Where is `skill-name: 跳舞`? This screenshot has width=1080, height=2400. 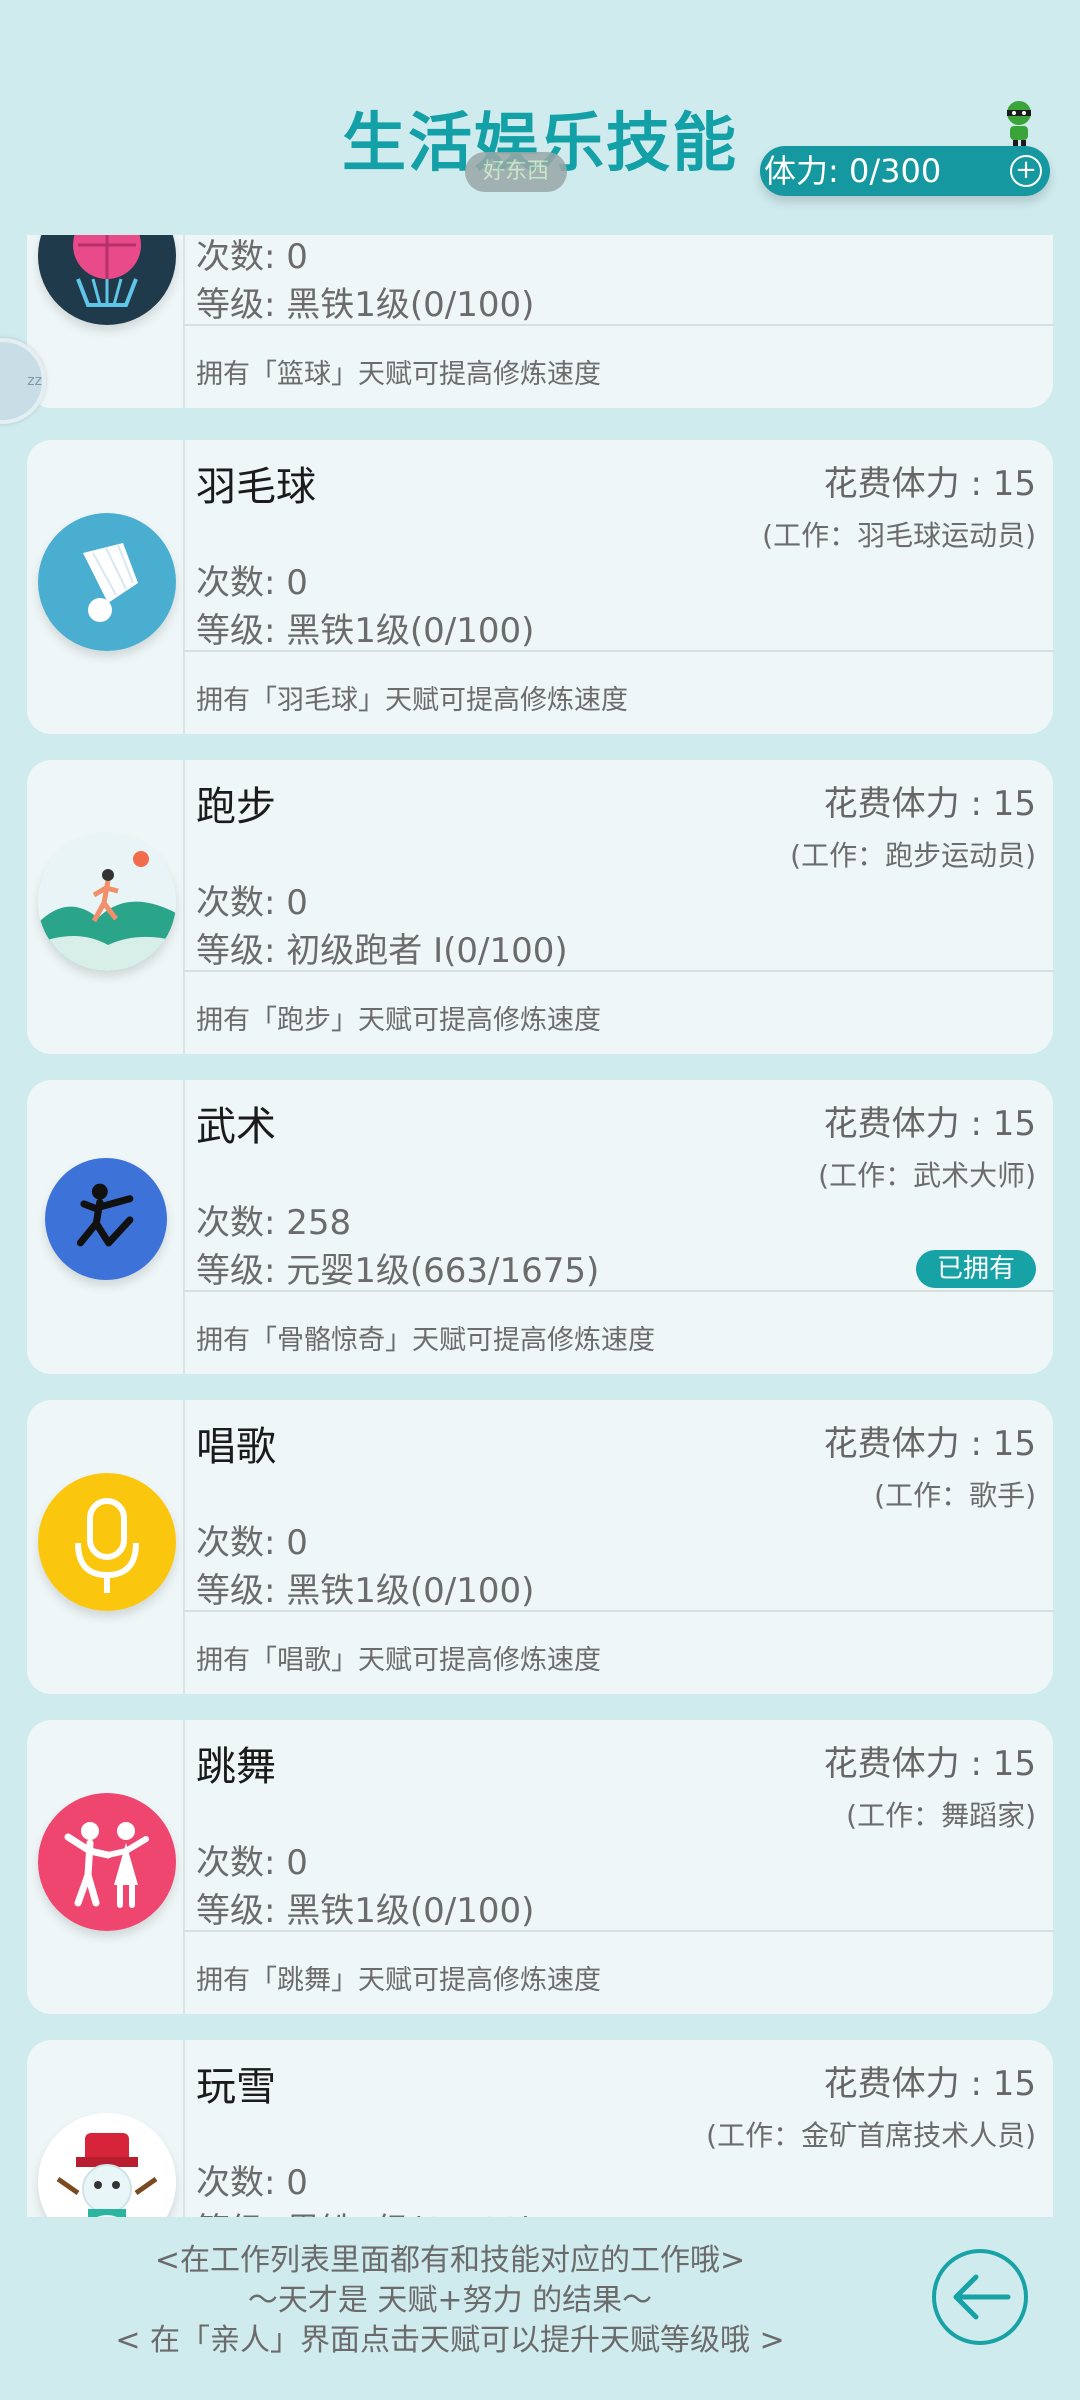 skill-name: 跳舞 is located at coordinates (236, 1767).